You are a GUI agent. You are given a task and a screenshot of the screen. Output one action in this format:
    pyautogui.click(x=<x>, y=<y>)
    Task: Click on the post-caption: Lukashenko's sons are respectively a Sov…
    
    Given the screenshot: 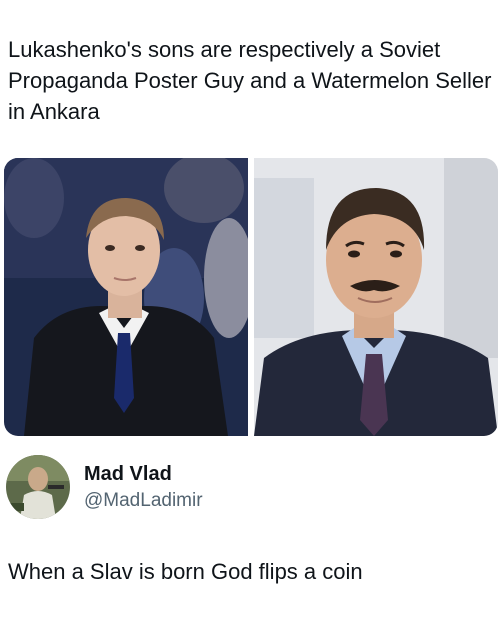 What is the action you would take?
    pyautogui.click(x=250, y=80)
    